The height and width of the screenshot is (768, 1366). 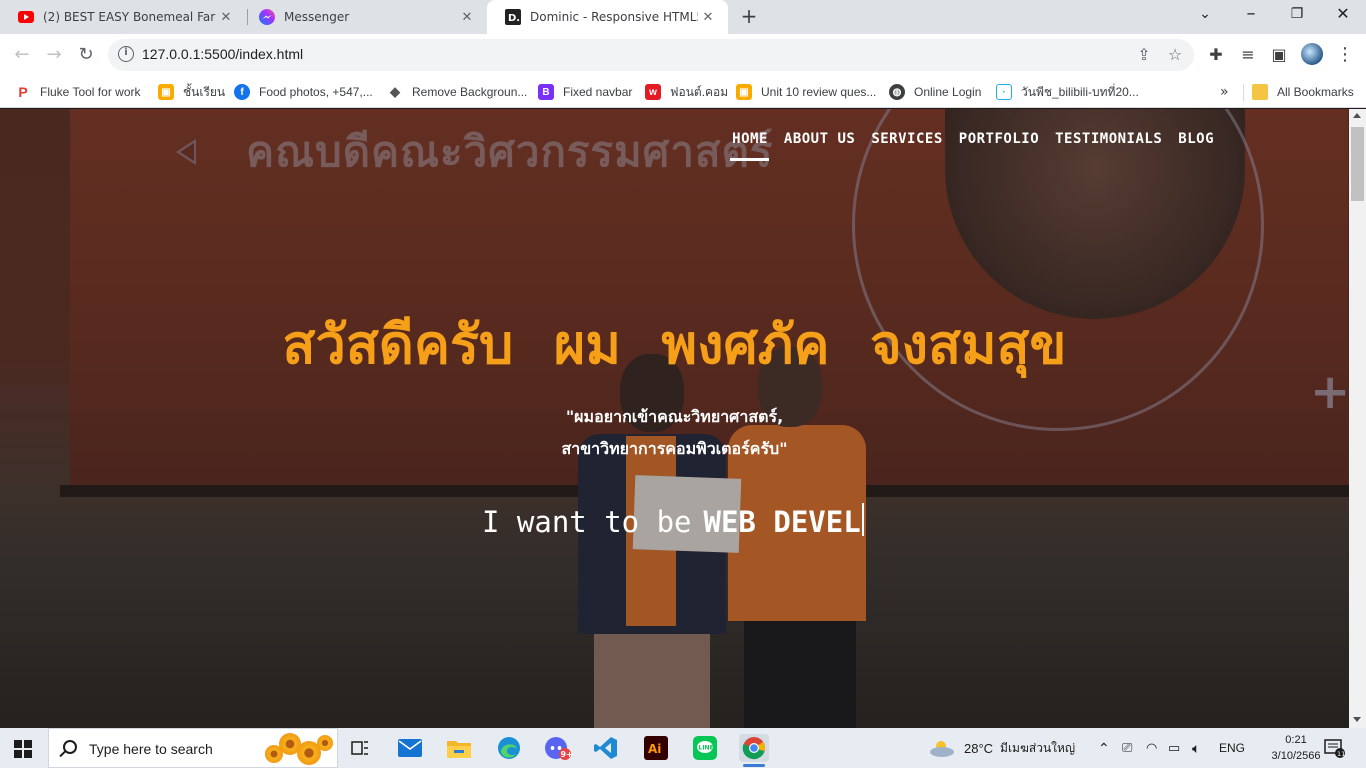 What do you see at coordinates (1224, 92) in the screenshot?
I see `more-bookmarks-icon: »` at bounding box center [1224, 92].